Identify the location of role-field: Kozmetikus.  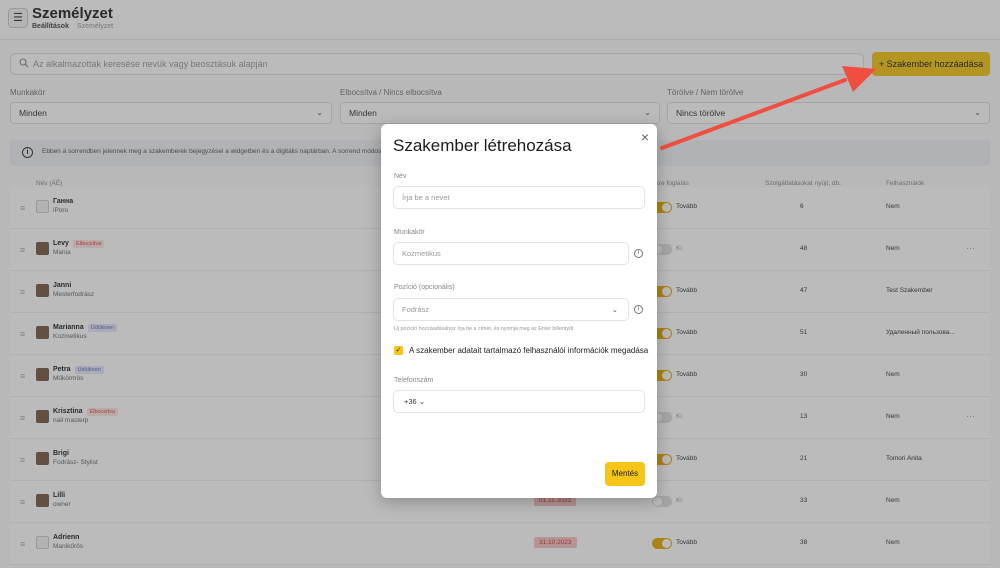
(511, 253).